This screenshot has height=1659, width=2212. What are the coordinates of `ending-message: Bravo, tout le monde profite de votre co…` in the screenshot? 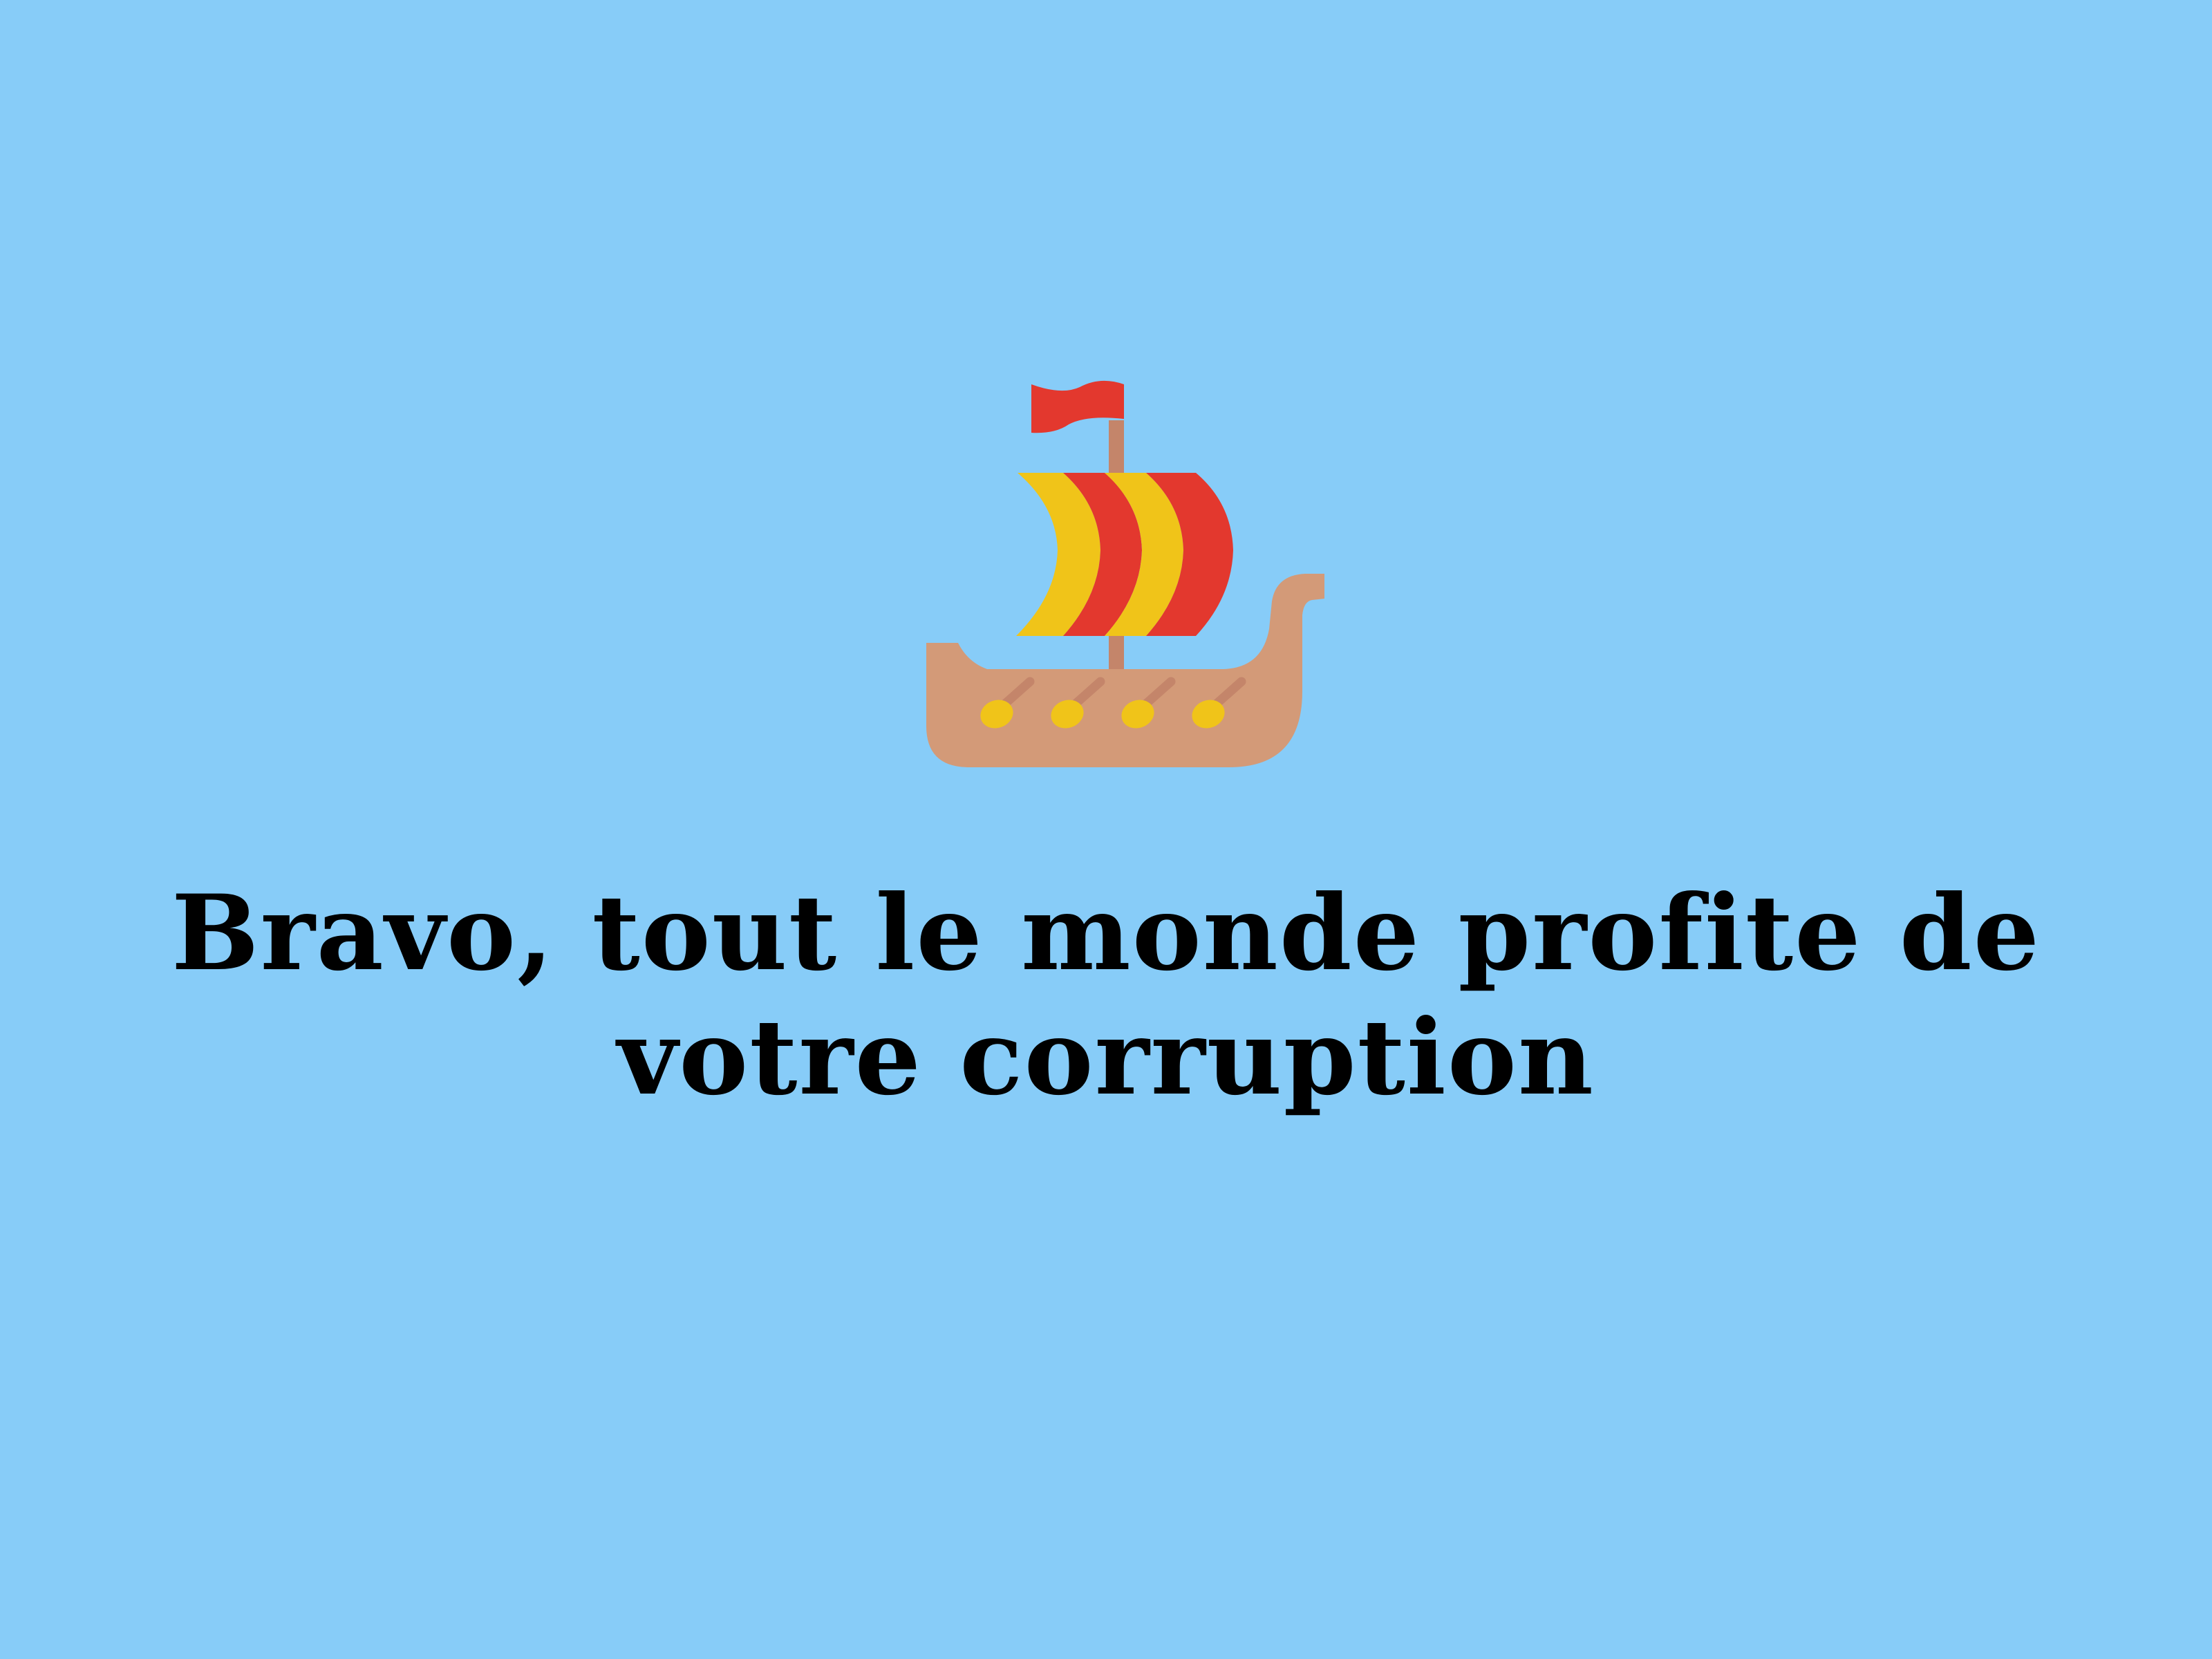 It's located at (1106, 995).